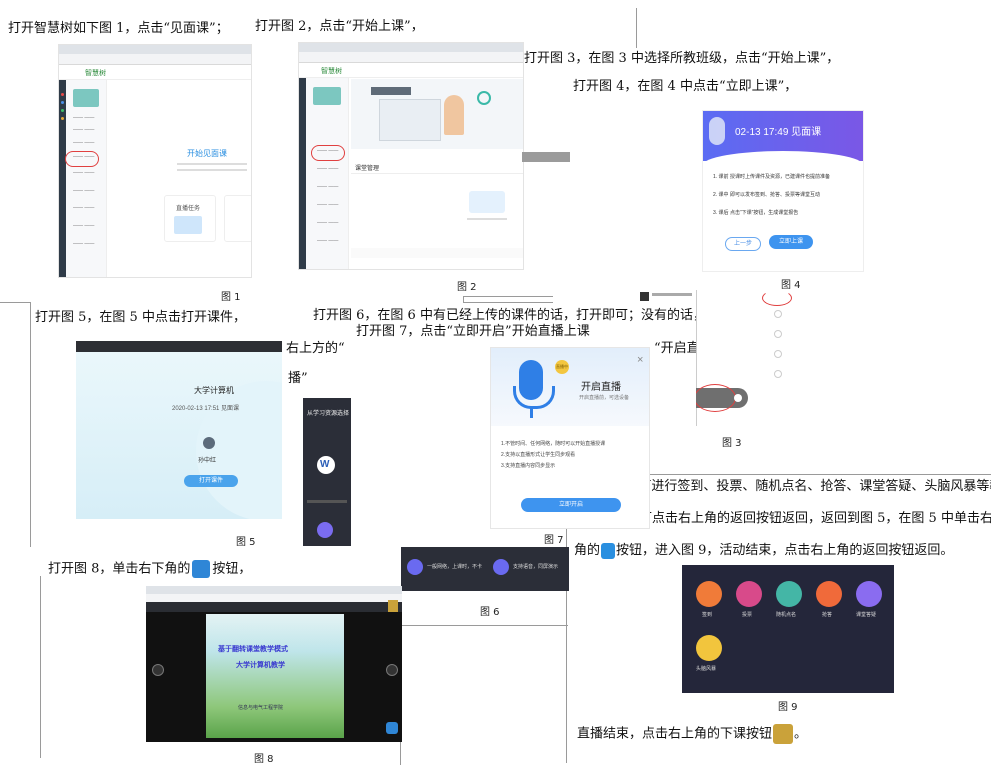 Image resolution: width=991 pixels, height=765 pixels. Describe the element at coordinates (756, 213) in the screenshot. I see `step-after: 3. 课后 点击“下课”按钮，生成课堂报告` at that location.